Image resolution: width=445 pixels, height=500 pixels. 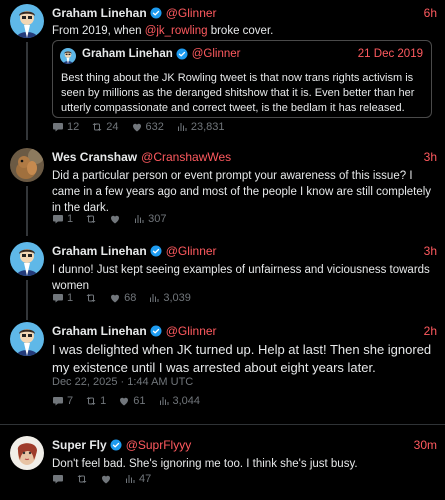 I want to click on reply-button: 12, so click(x=65, y=127).